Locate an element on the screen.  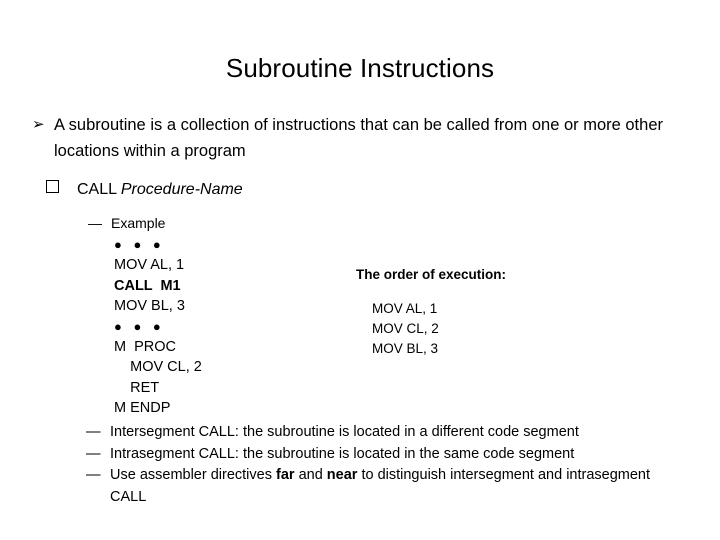
code-line: M ENDP is located at coordinates (142, 408).